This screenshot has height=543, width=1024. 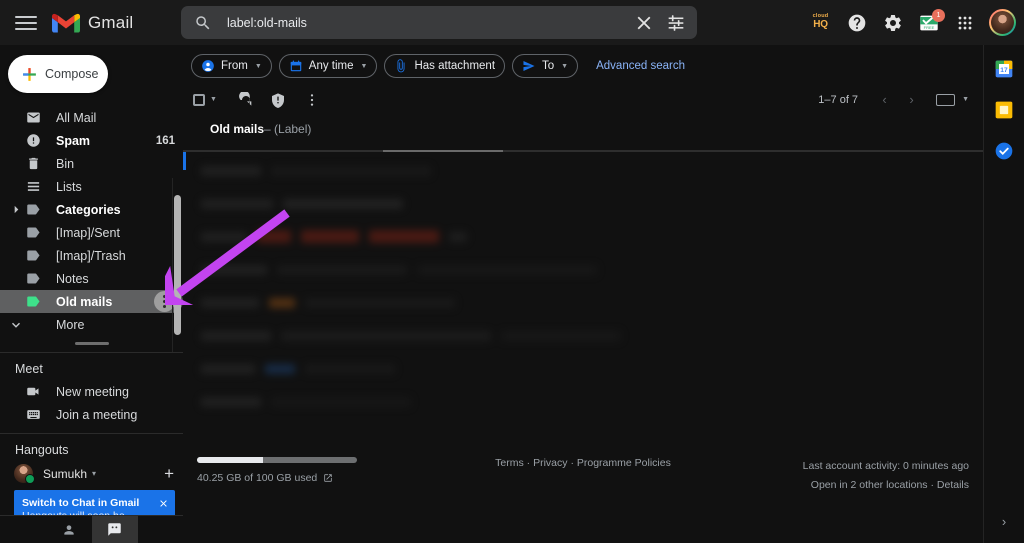 I want to click on storage-text: 40.25 GB of 100 GB used, so click(x=257, y=478).